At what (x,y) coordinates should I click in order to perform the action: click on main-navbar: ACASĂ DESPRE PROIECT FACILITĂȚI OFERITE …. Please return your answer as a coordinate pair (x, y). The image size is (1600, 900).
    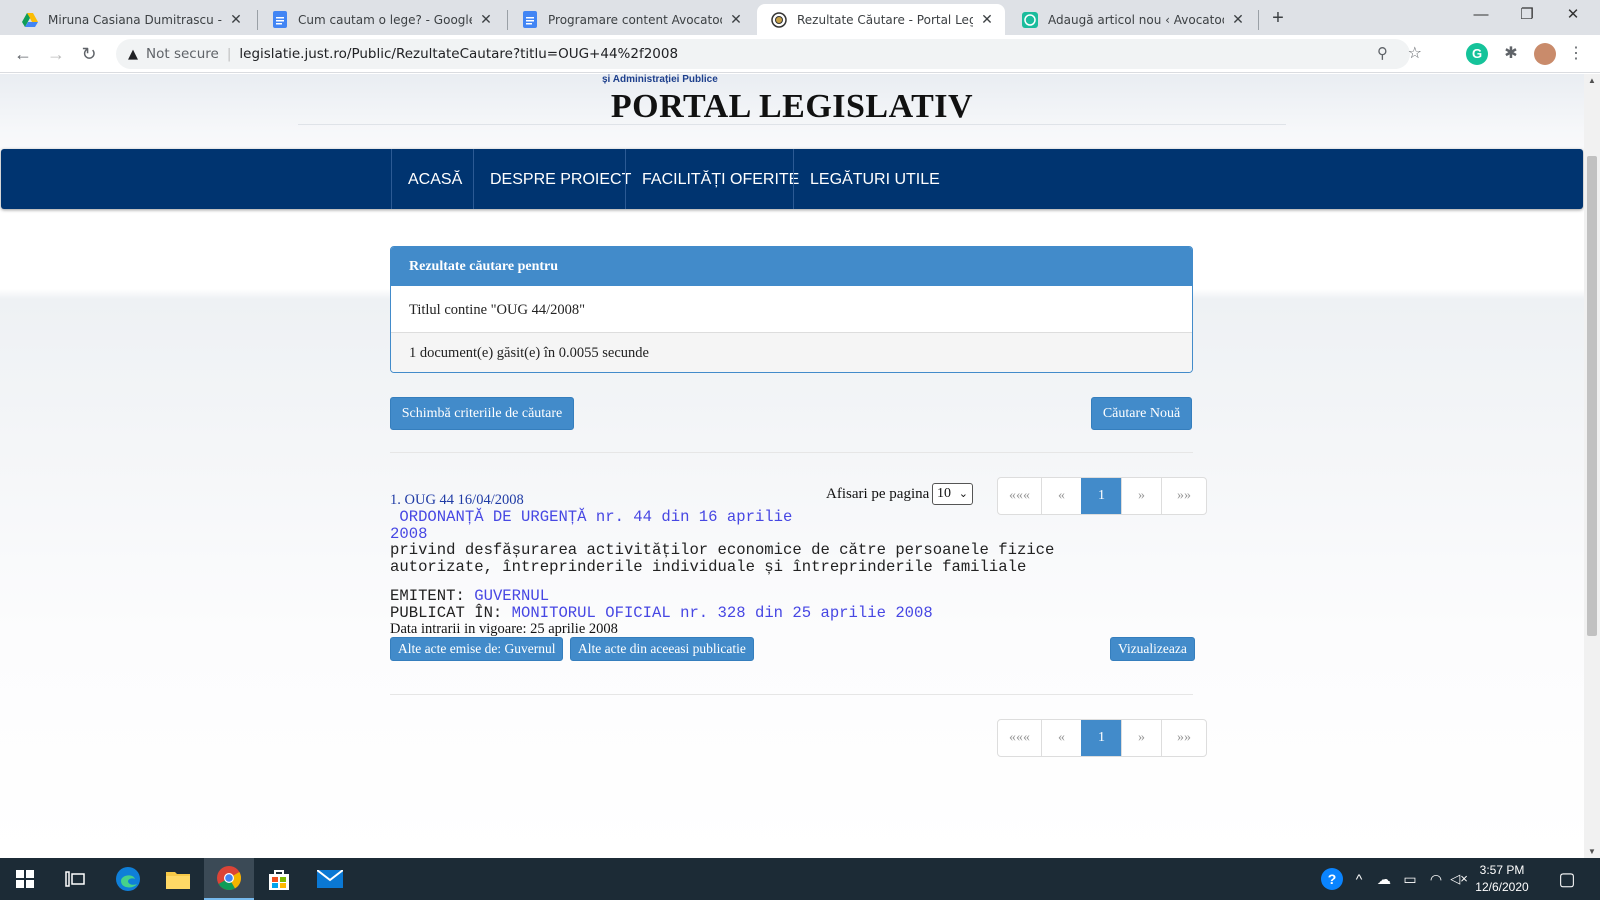
    Looking at the image, I should click on (792, 179).